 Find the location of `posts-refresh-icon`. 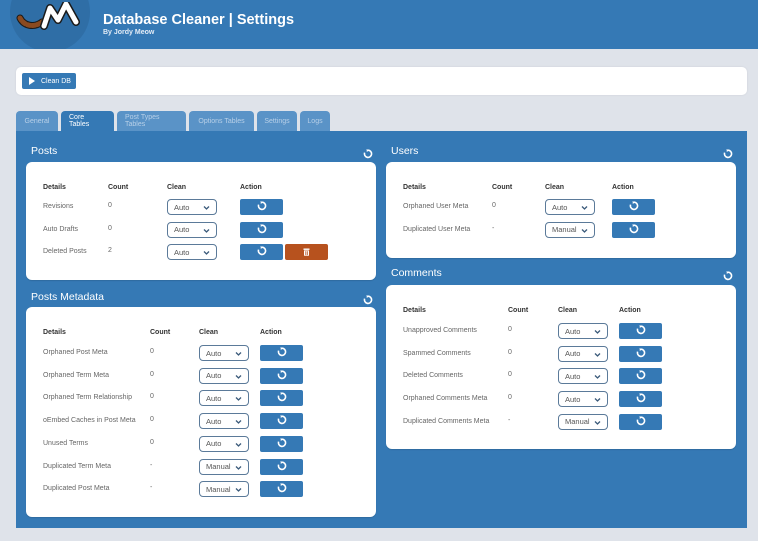

posts-refresh-icon is located at coordinates (368, 152).